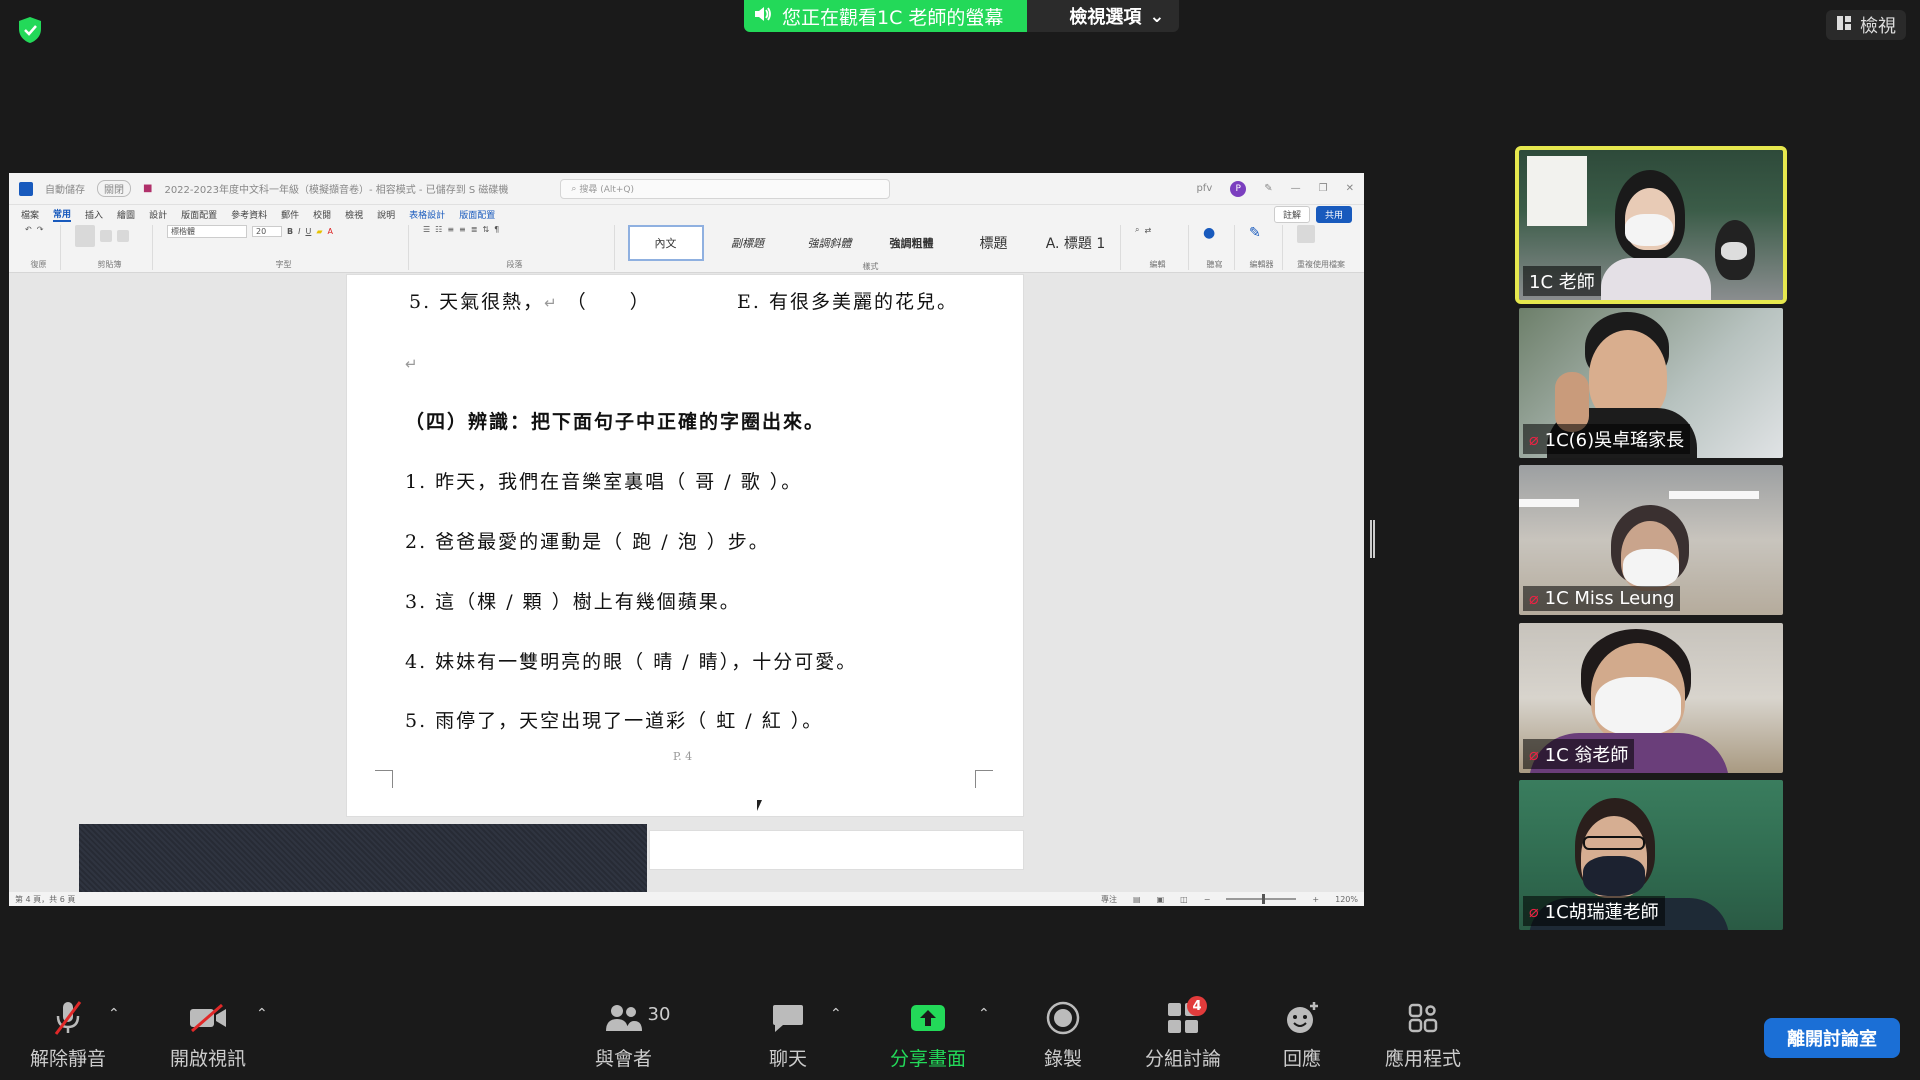 This screenshot has width=1920, height=1080. I want to click on justify-icon: ≣, so click(474, 229).